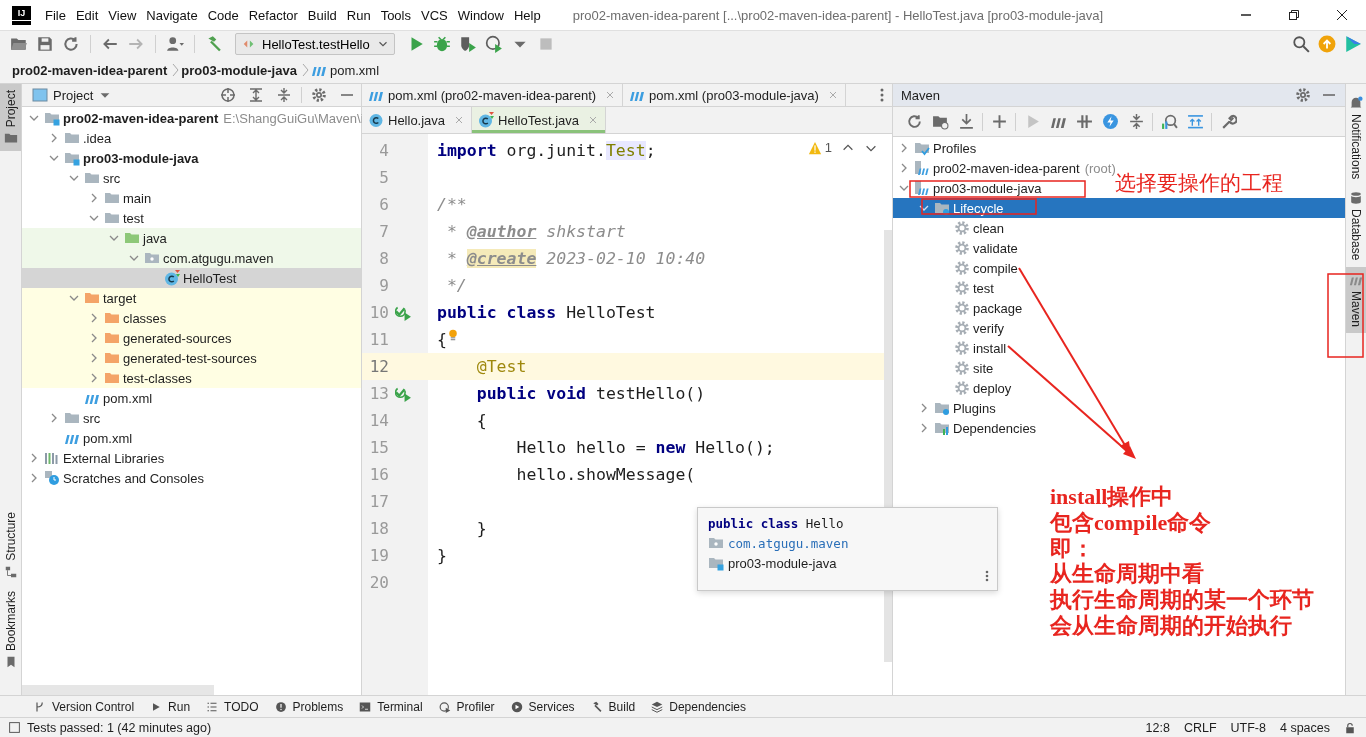 The image size is (1366, 737). What do you see at coordinates (788, 543) in the screenshot?
I see `package-link: com.atgugu.maven` at bounding box center [788, 543].